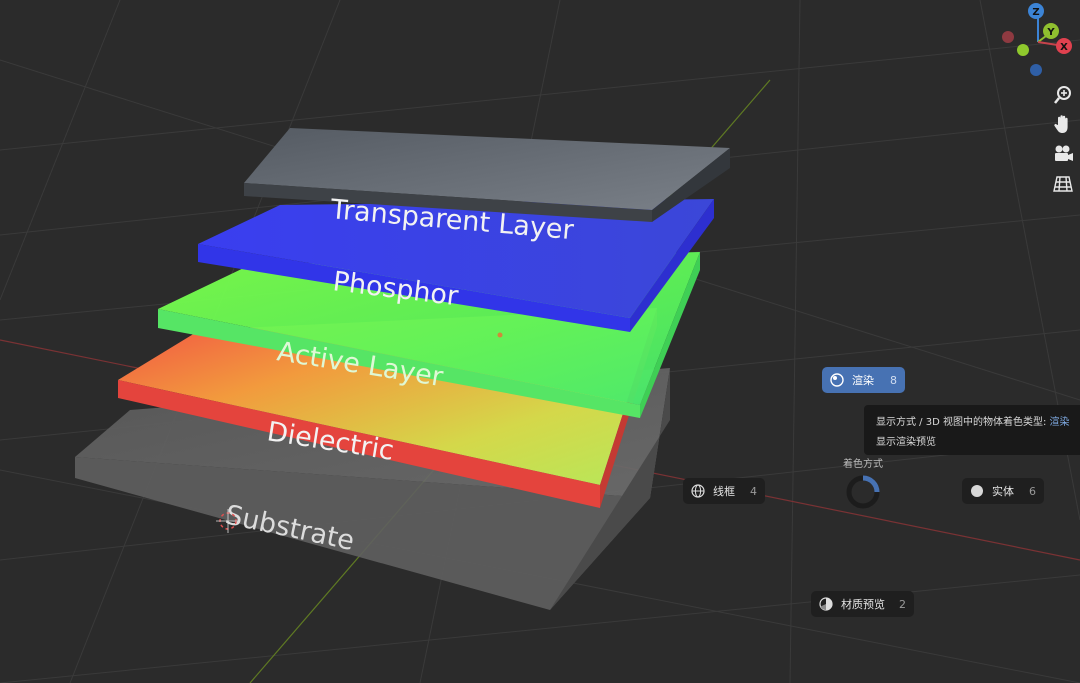 This screenshot has height=683, width=1080. Describe the element at coordinates (1008, 37) in the screenshot. I see `gizmo-neg-x` at that location.